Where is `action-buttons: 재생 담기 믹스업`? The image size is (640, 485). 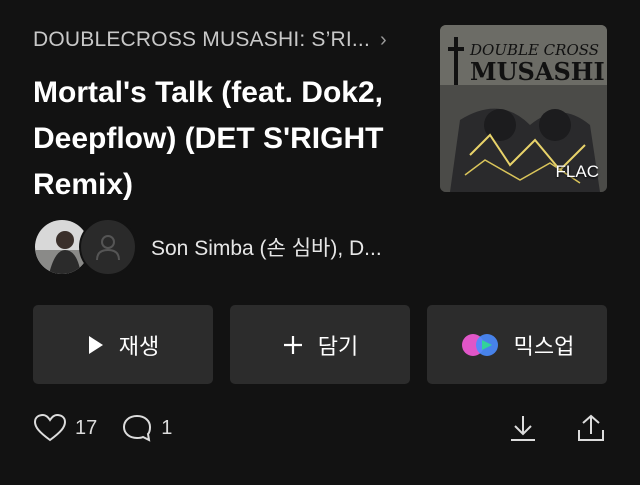
action-buttons: 재생 담기 믹스업 is located at coordinates (320, 344).